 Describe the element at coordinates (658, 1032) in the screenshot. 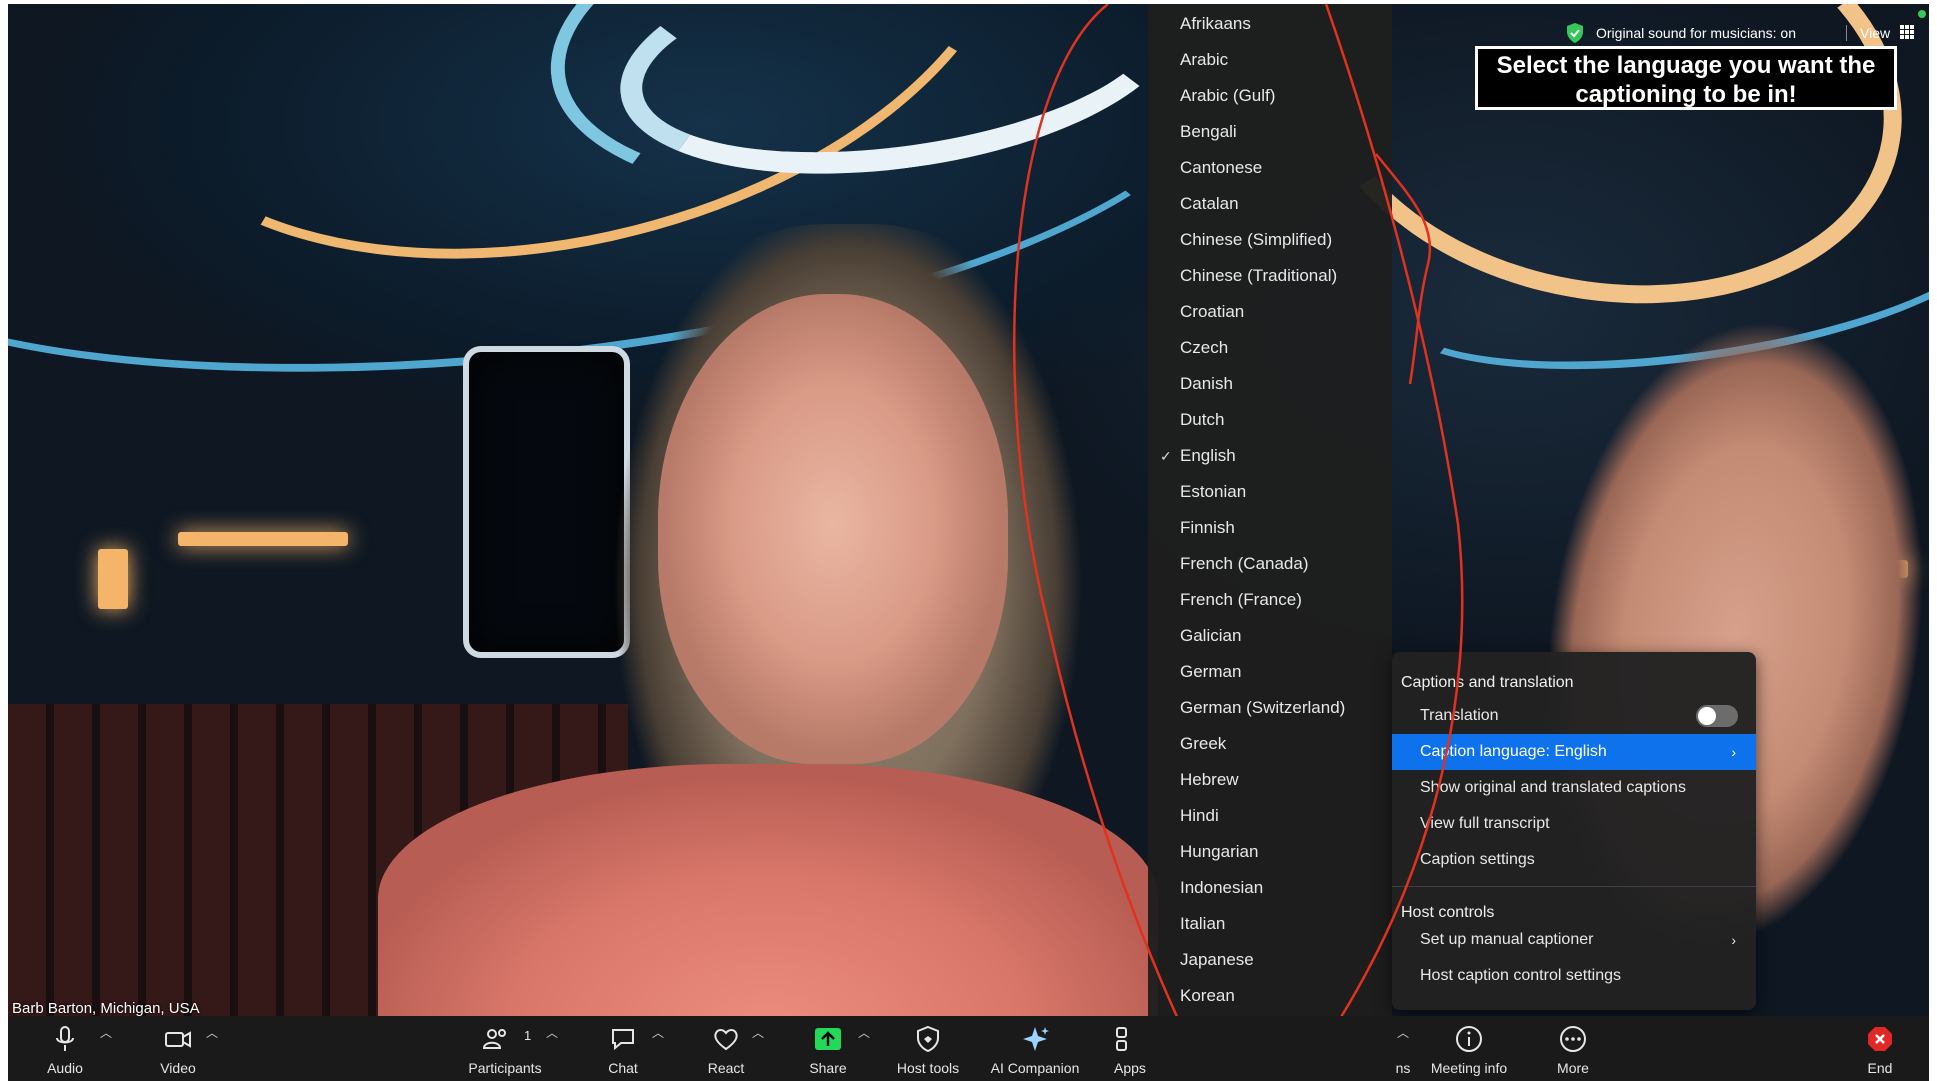

I see `chat-options-caret: ︿` at that location.